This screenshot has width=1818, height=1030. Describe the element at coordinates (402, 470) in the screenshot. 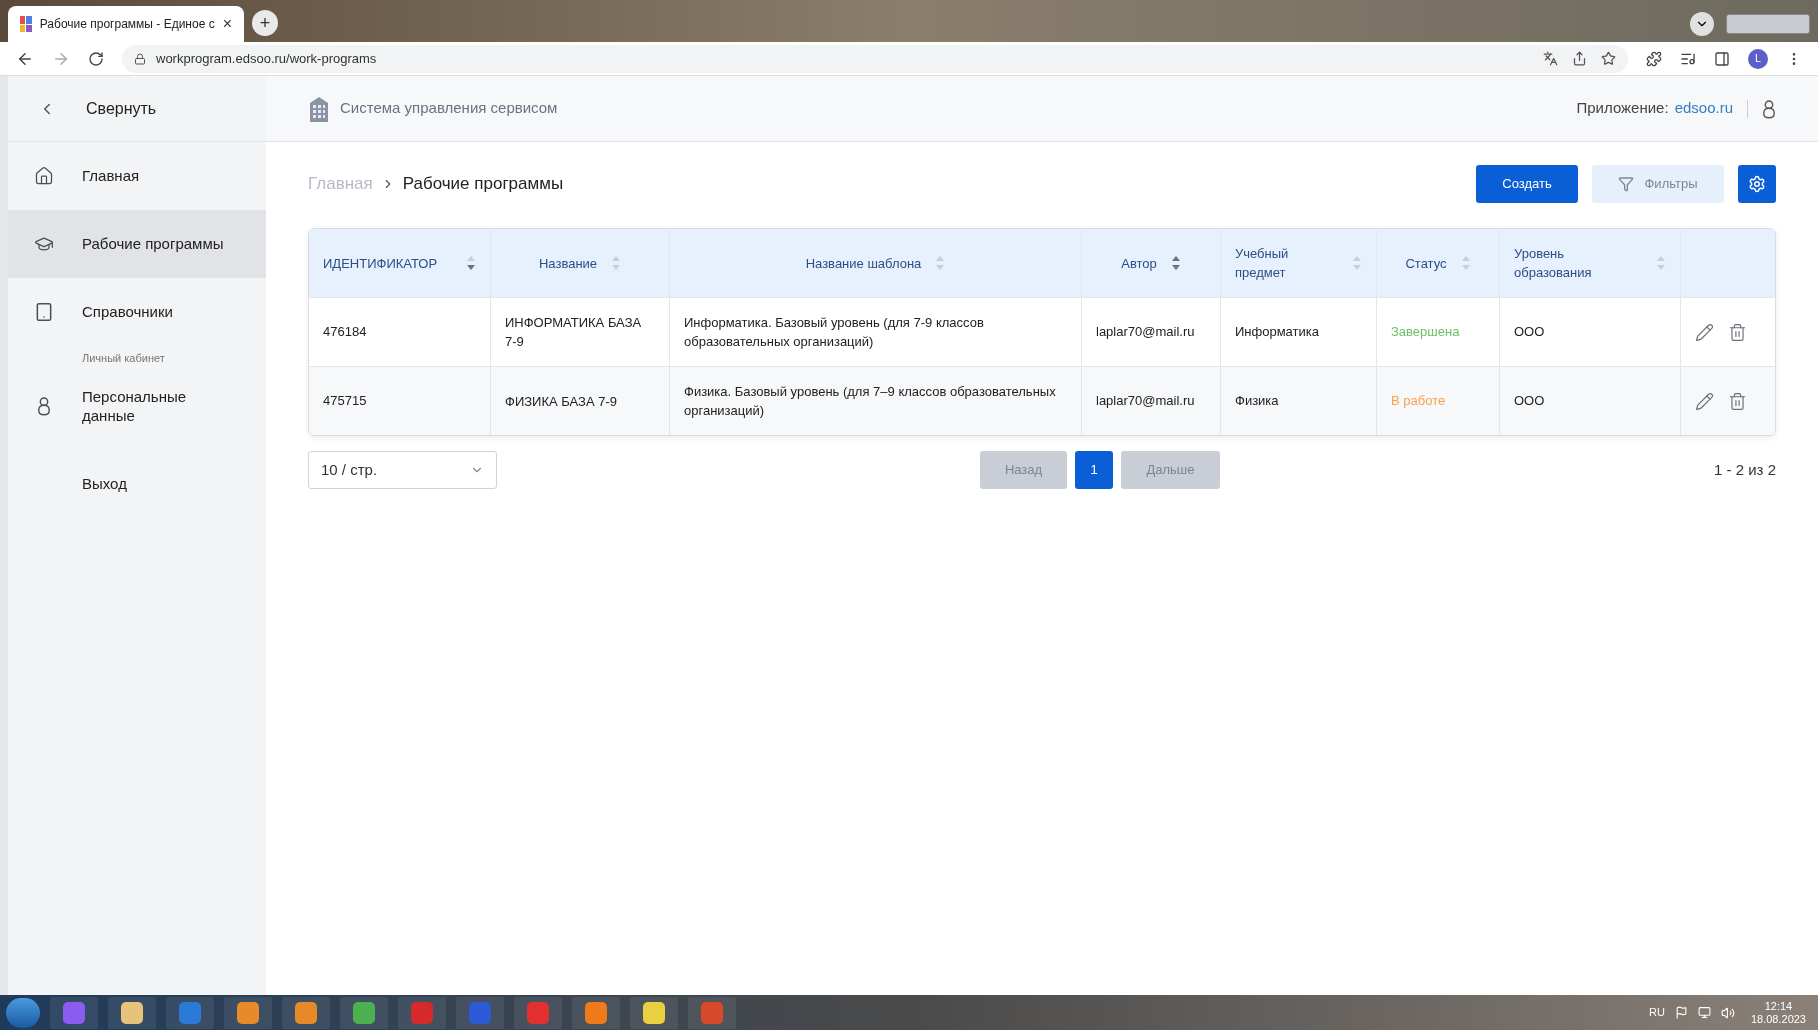

I see `page-size-select: 10 / стр.` at that location.